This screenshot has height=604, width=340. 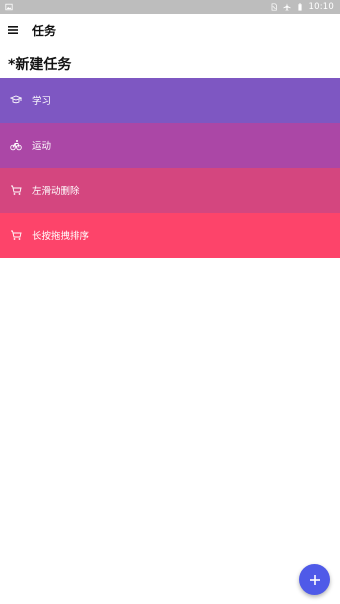 I want to click on add-task-button, so click(x=314, y=579).